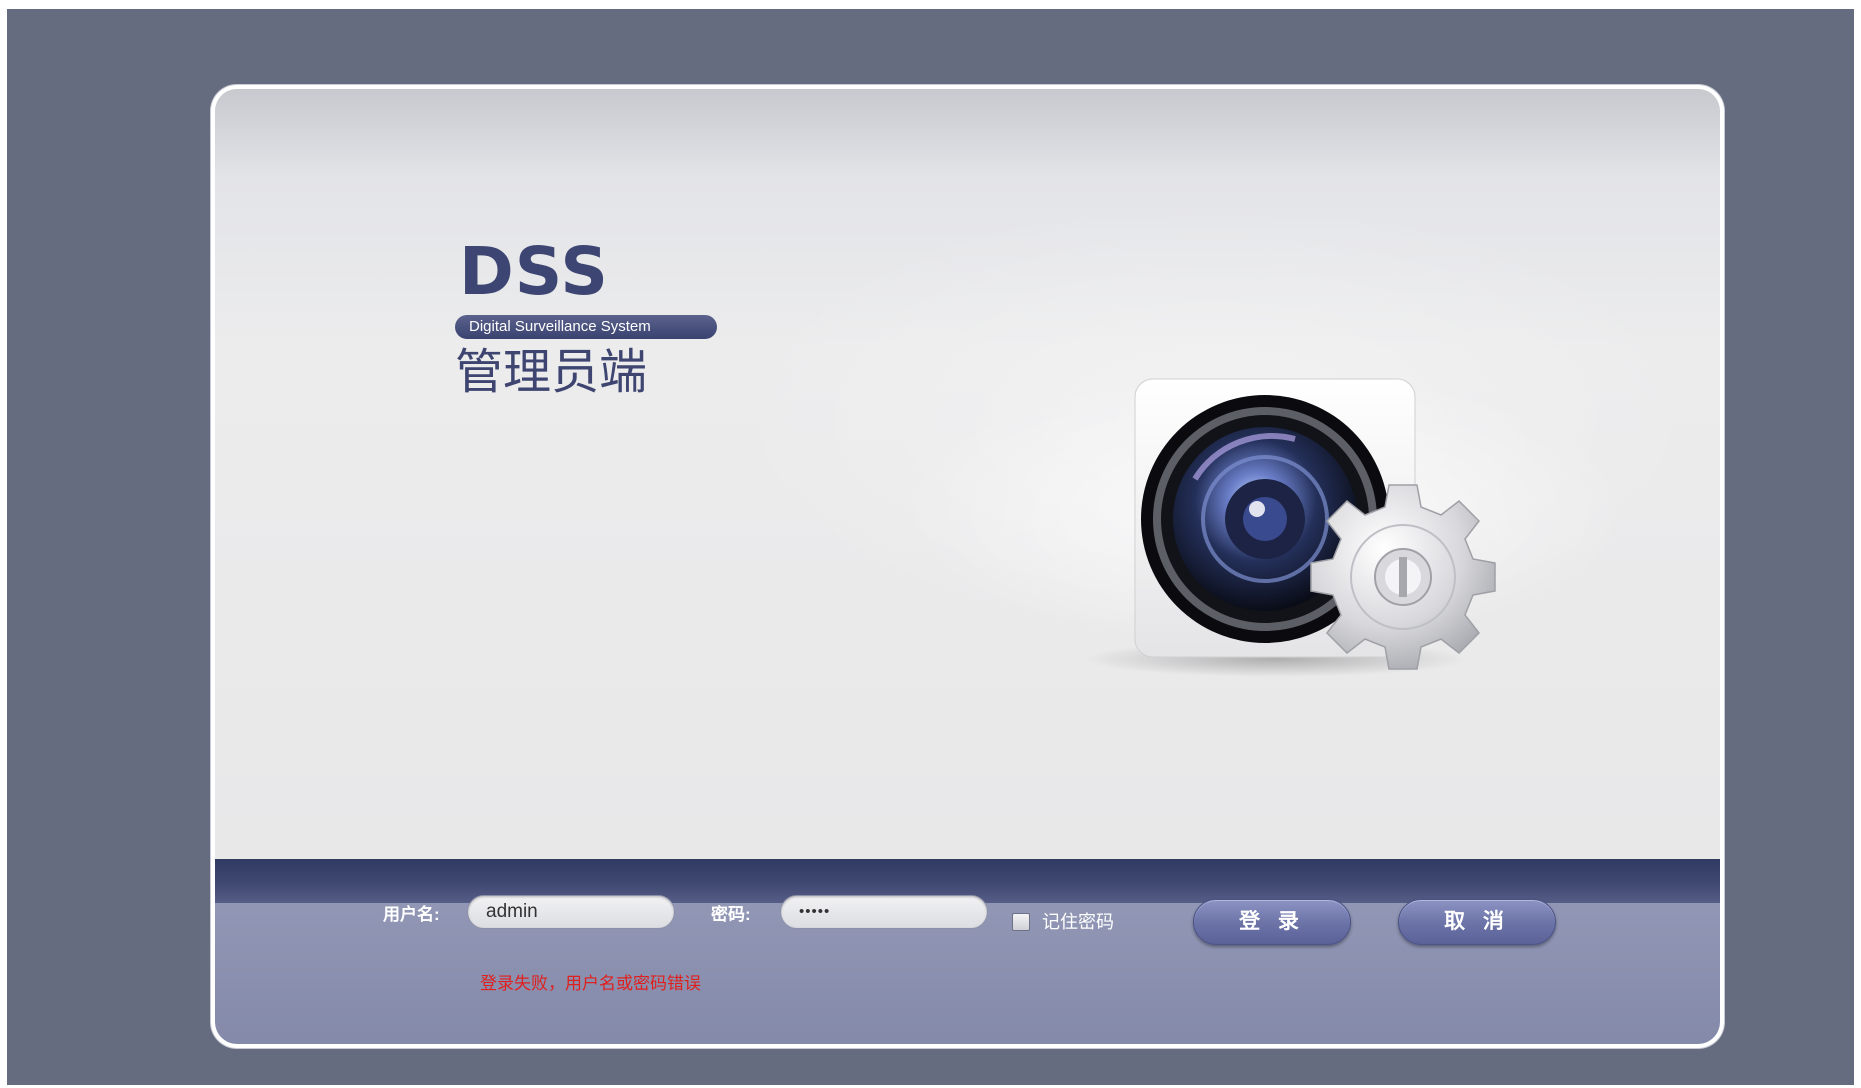  I want to click on remember-password-checkbox, so click(1021, 922).